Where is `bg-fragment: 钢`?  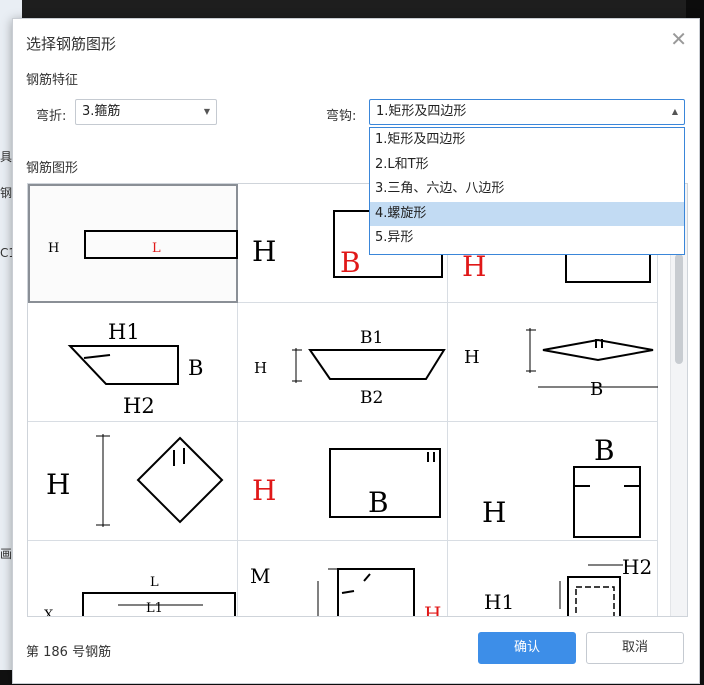 bg-fragment: 钢 is located at coordinates (6, 193).